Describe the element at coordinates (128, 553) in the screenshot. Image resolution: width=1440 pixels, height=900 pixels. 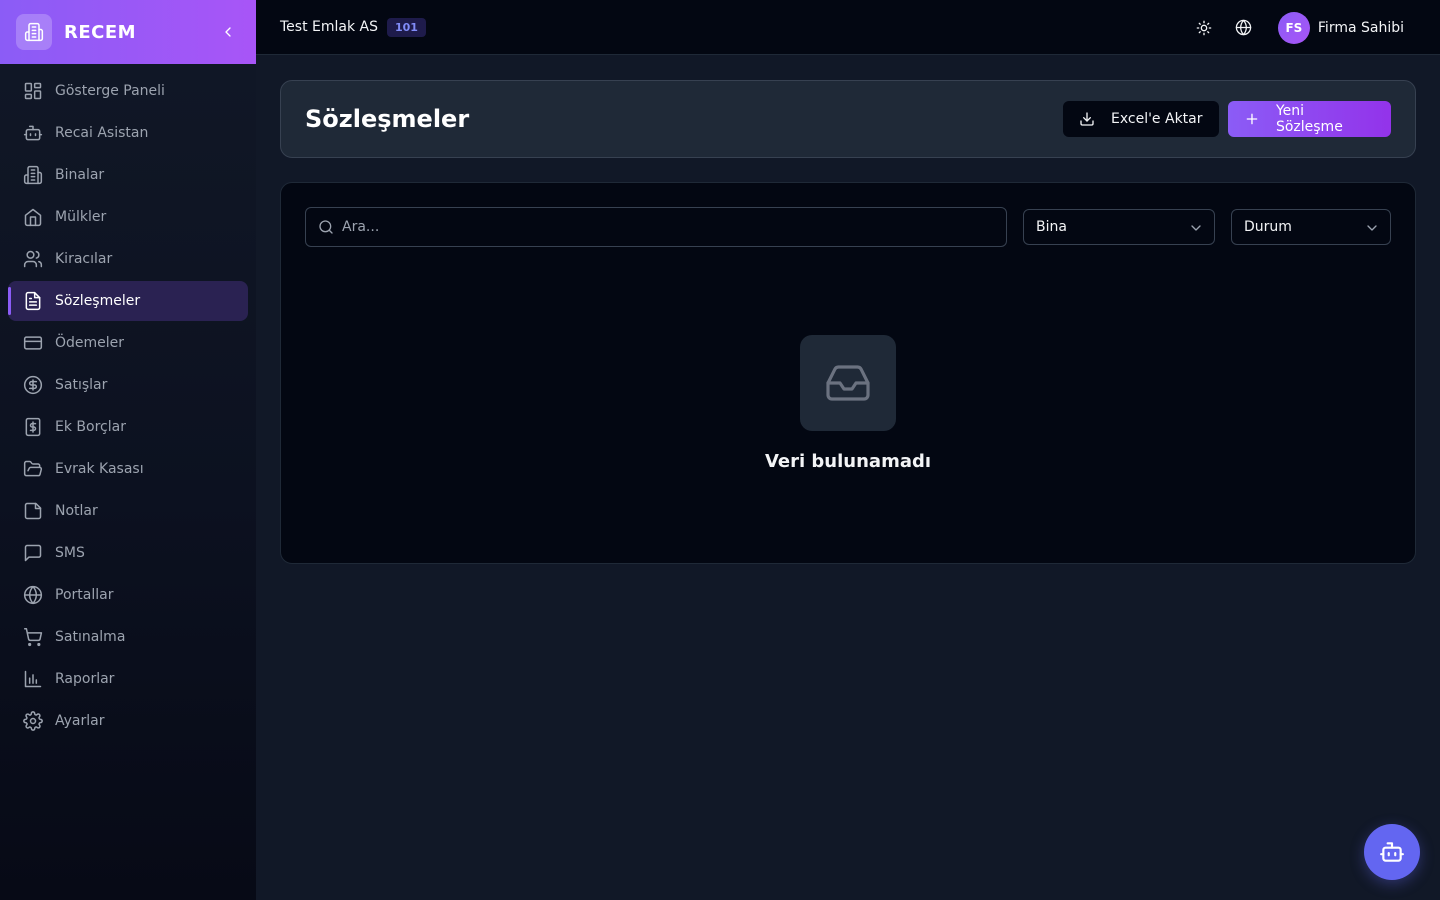
I see `sidebar-item-sms: SMS` at that location.